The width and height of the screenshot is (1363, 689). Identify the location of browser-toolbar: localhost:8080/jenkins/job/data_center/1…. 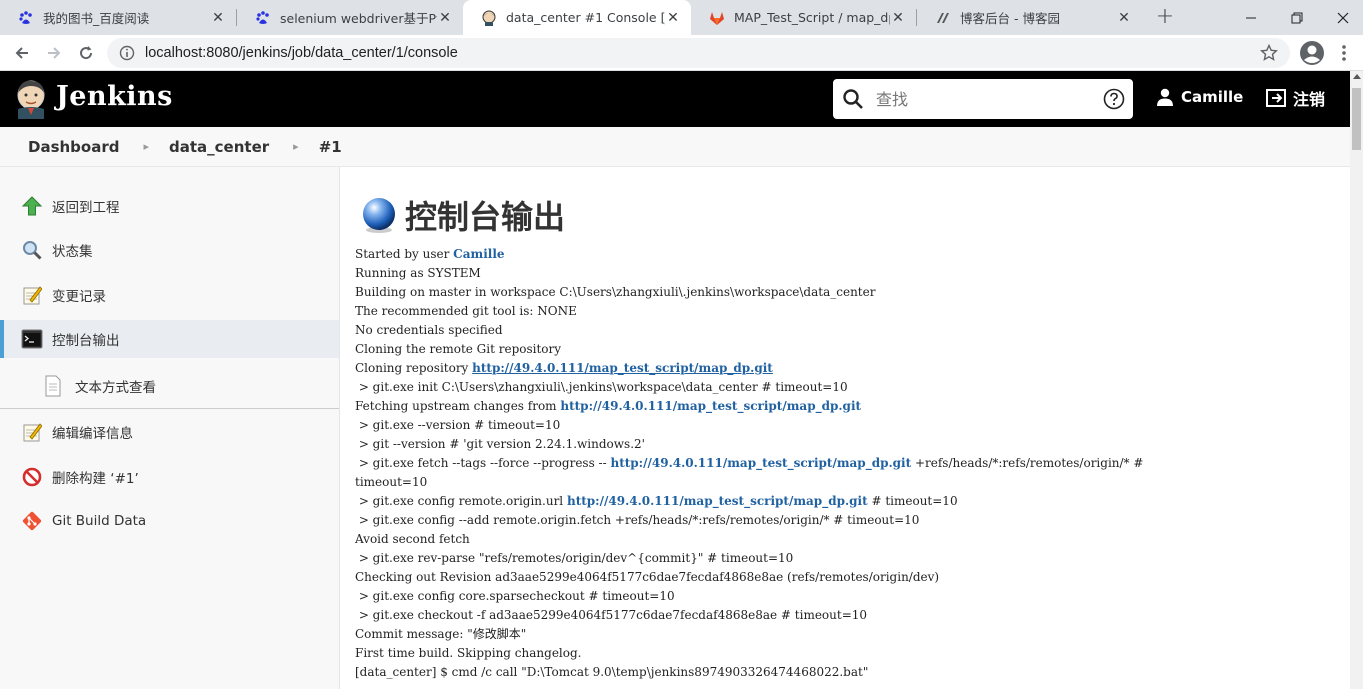
(681, 53).